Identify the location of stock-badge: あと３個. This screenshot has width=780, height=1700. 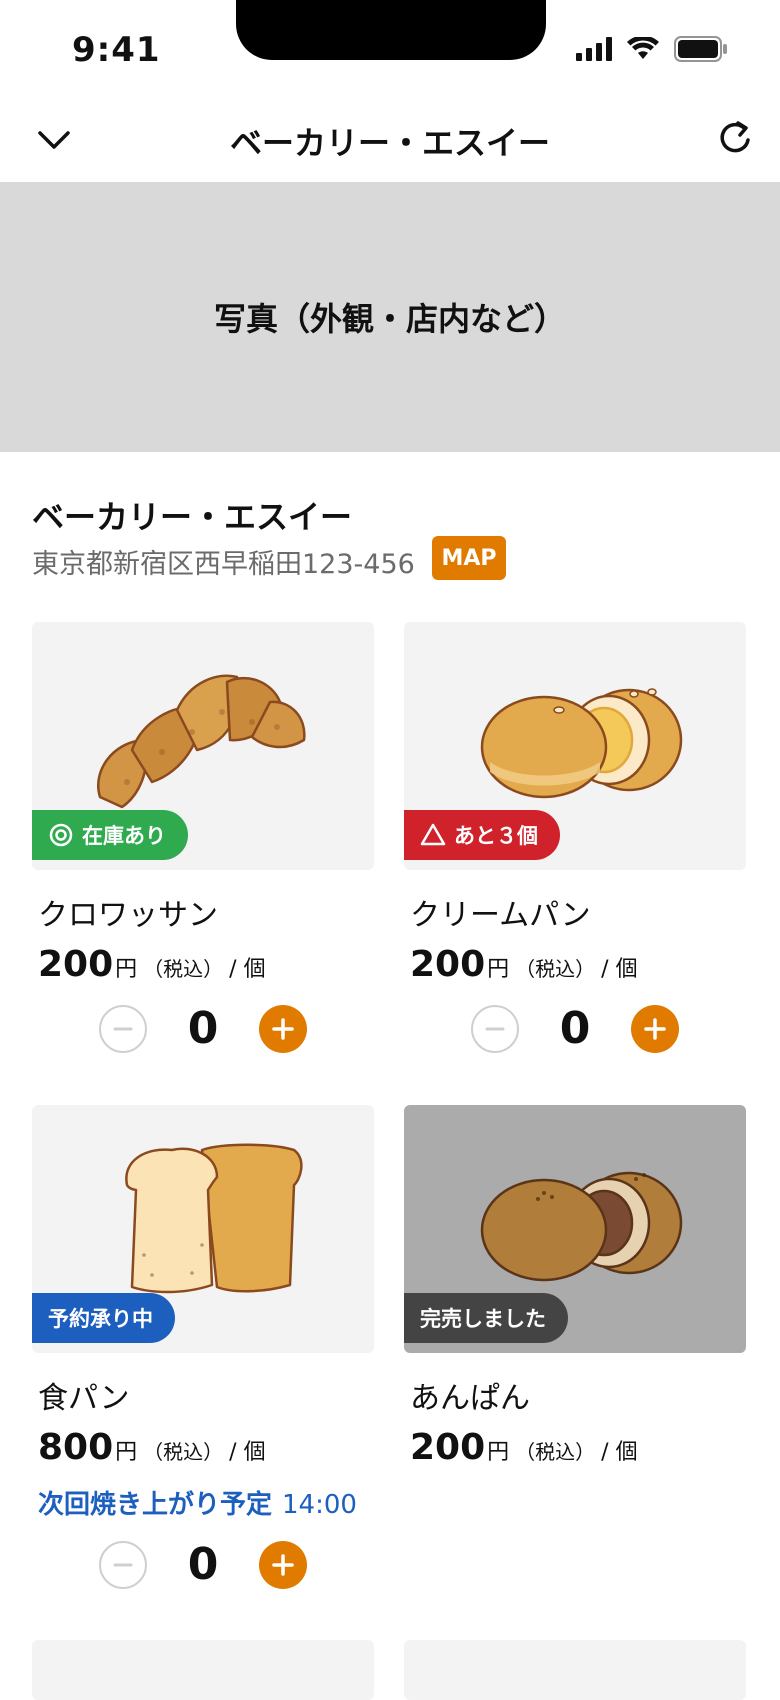
(482, 835).